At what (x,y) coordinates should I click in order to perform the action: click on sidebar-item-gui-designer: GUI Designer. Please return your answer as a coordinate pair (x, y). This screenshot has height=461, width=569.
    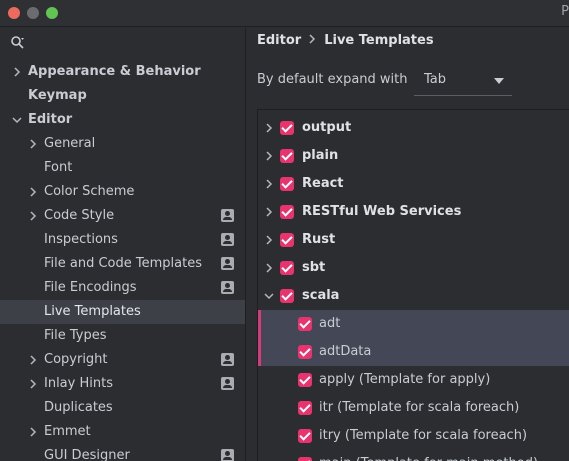
    Looking at the image, I should click on (122, 452).